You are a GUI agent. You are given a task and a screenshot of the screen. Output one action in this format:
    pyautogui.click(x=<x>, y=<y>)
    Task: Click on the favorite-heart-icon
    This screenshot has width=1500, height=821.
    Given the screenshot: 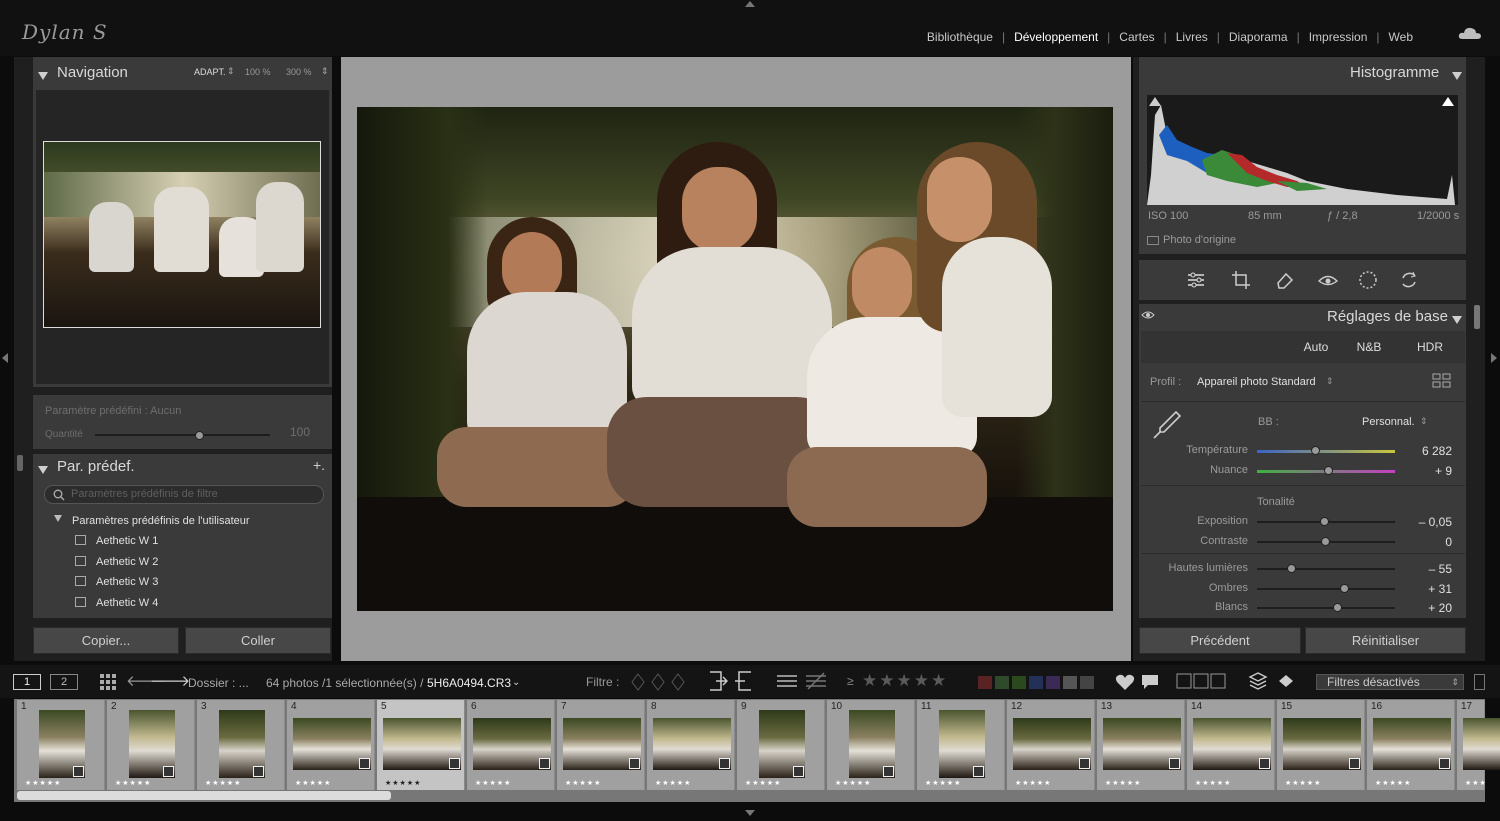 What is the action you would take?
    pyautogui.click(x=1125, y=682)
    